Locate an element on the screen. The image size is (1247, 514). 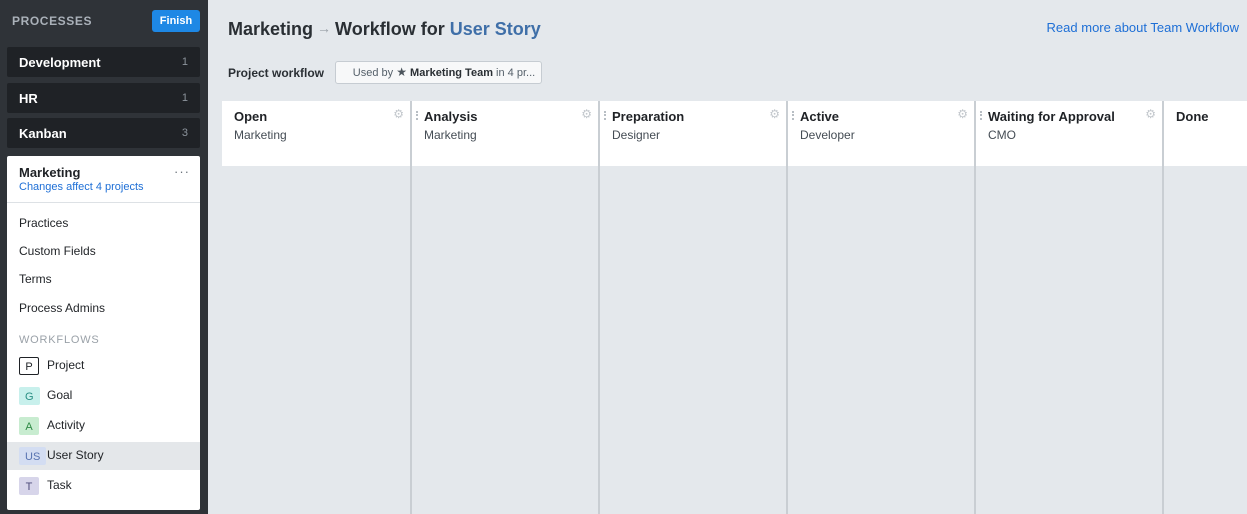
column-title: Active is located at coordinates (820, 116).